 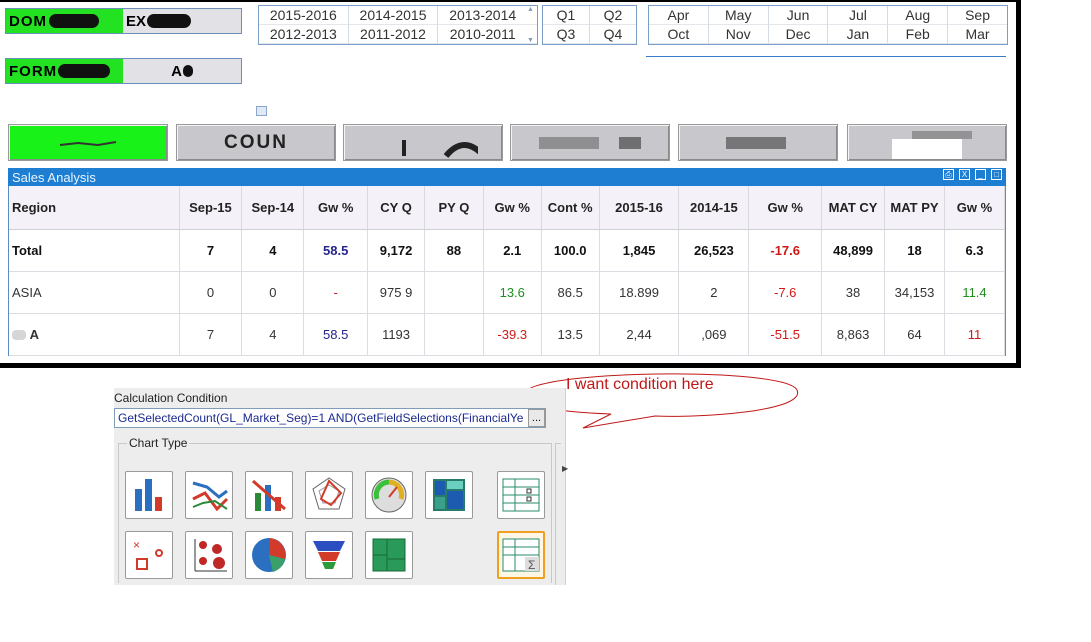 I want to click on dom-listbox: DOM EX, so click(x=123, y=21).